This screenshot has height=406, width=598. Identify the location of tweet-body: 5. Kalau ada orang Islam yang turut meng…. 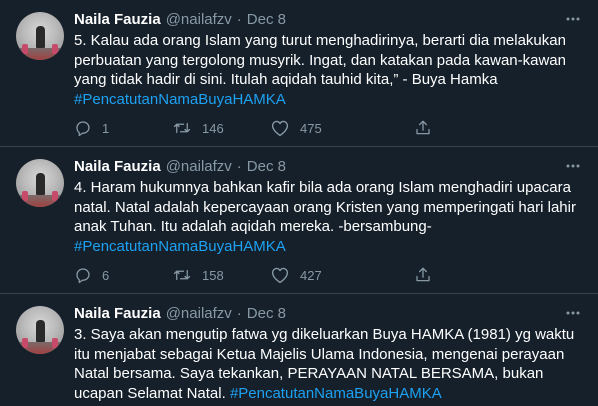
(320, 60).